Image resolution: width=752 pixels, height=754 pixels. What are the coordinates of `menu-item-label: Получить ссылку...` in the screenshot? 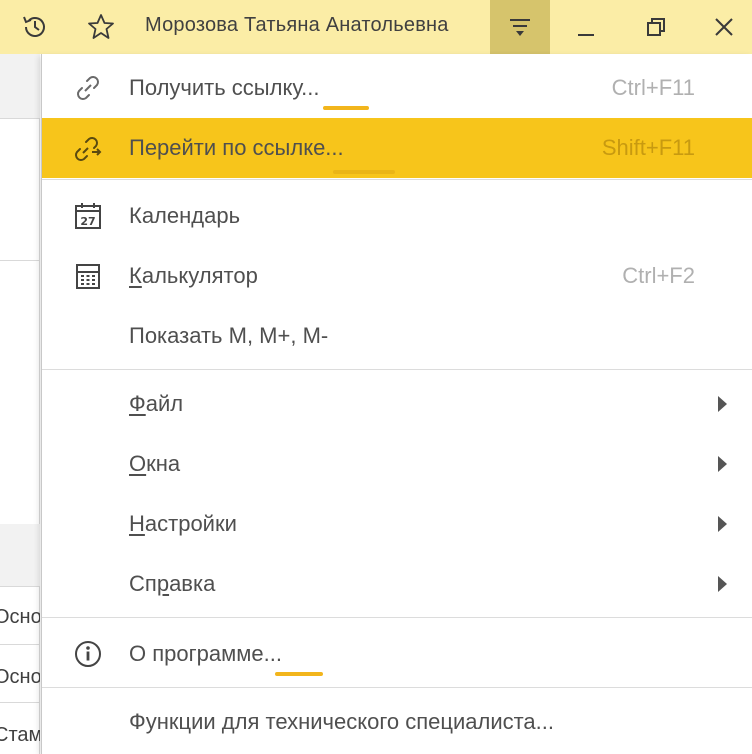 It's located at (224, 87).